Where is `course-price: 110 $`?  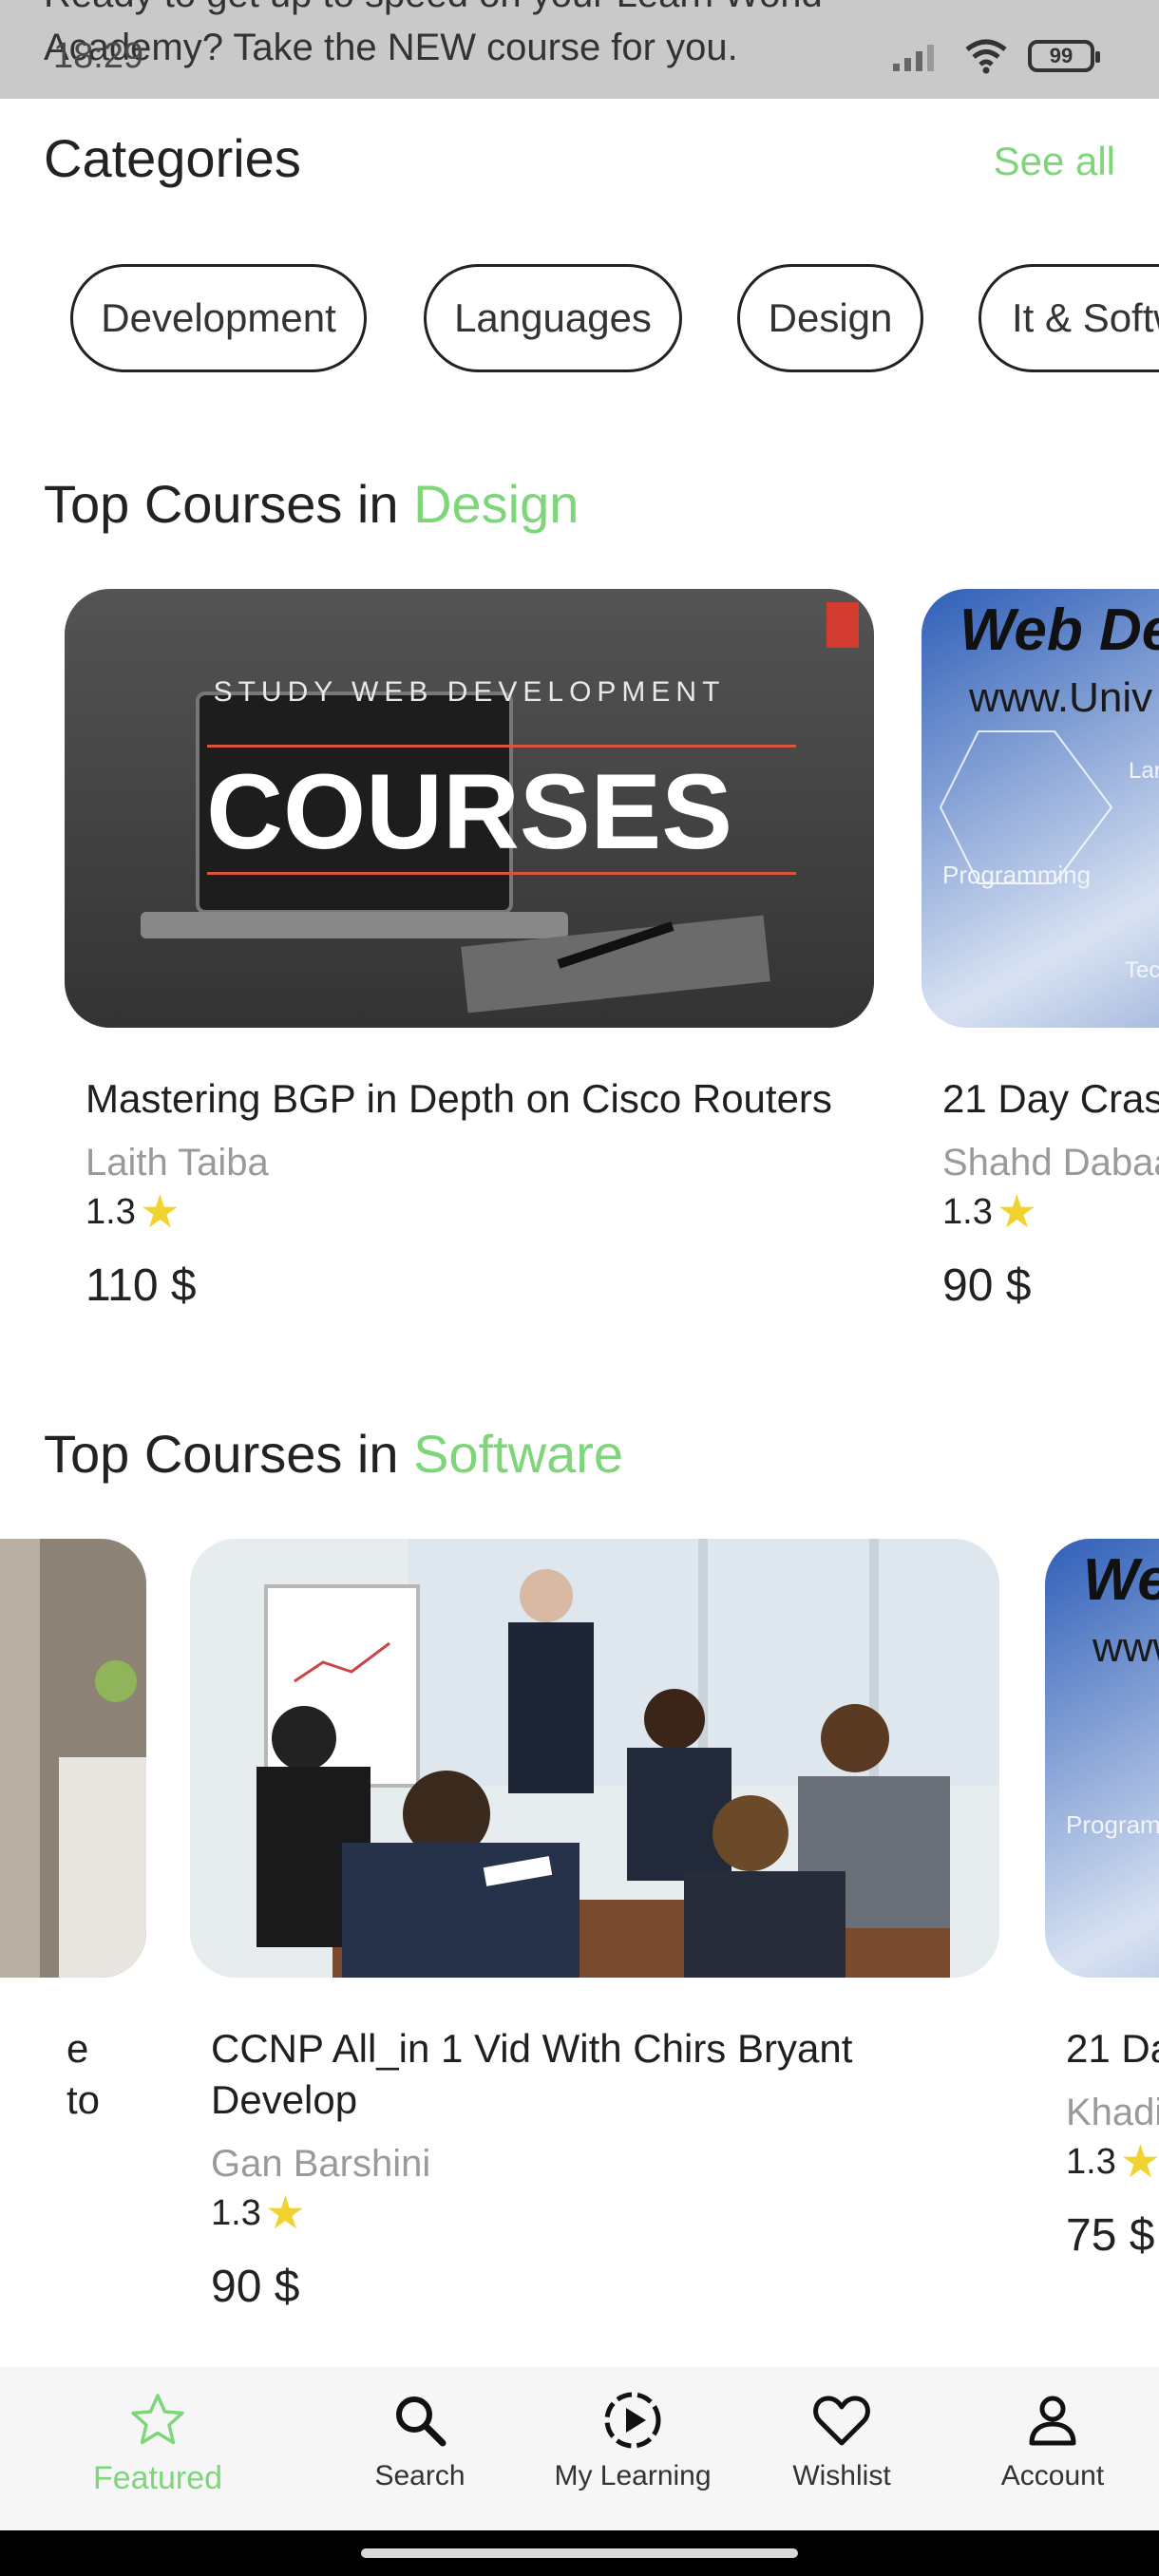
course-price: 110 $ is located at coordinates (141, 1285).